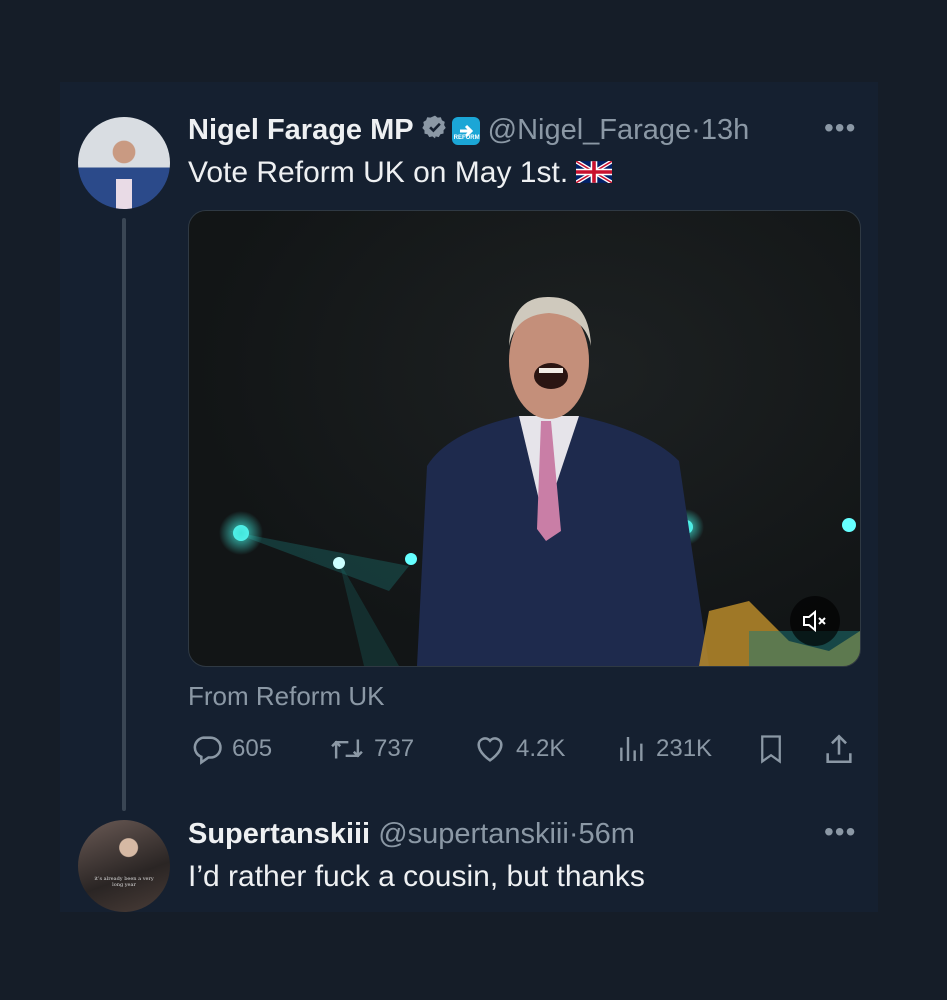 This screenshot has height=1000, width=947. Describe the element at coordinates (231, 749) in the screenshot. I see `reply-button: 605` at that location.